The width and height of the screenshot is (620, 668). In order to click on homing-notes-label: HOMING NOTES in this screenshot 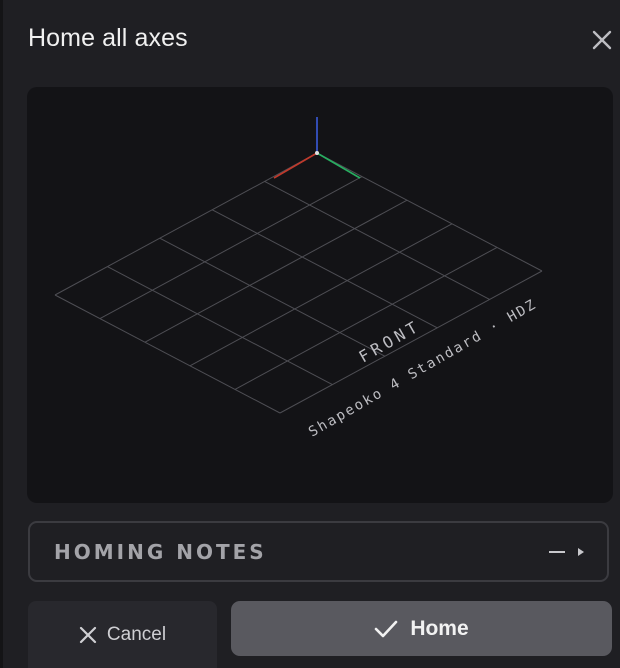, I will do `click(160, 551)`.